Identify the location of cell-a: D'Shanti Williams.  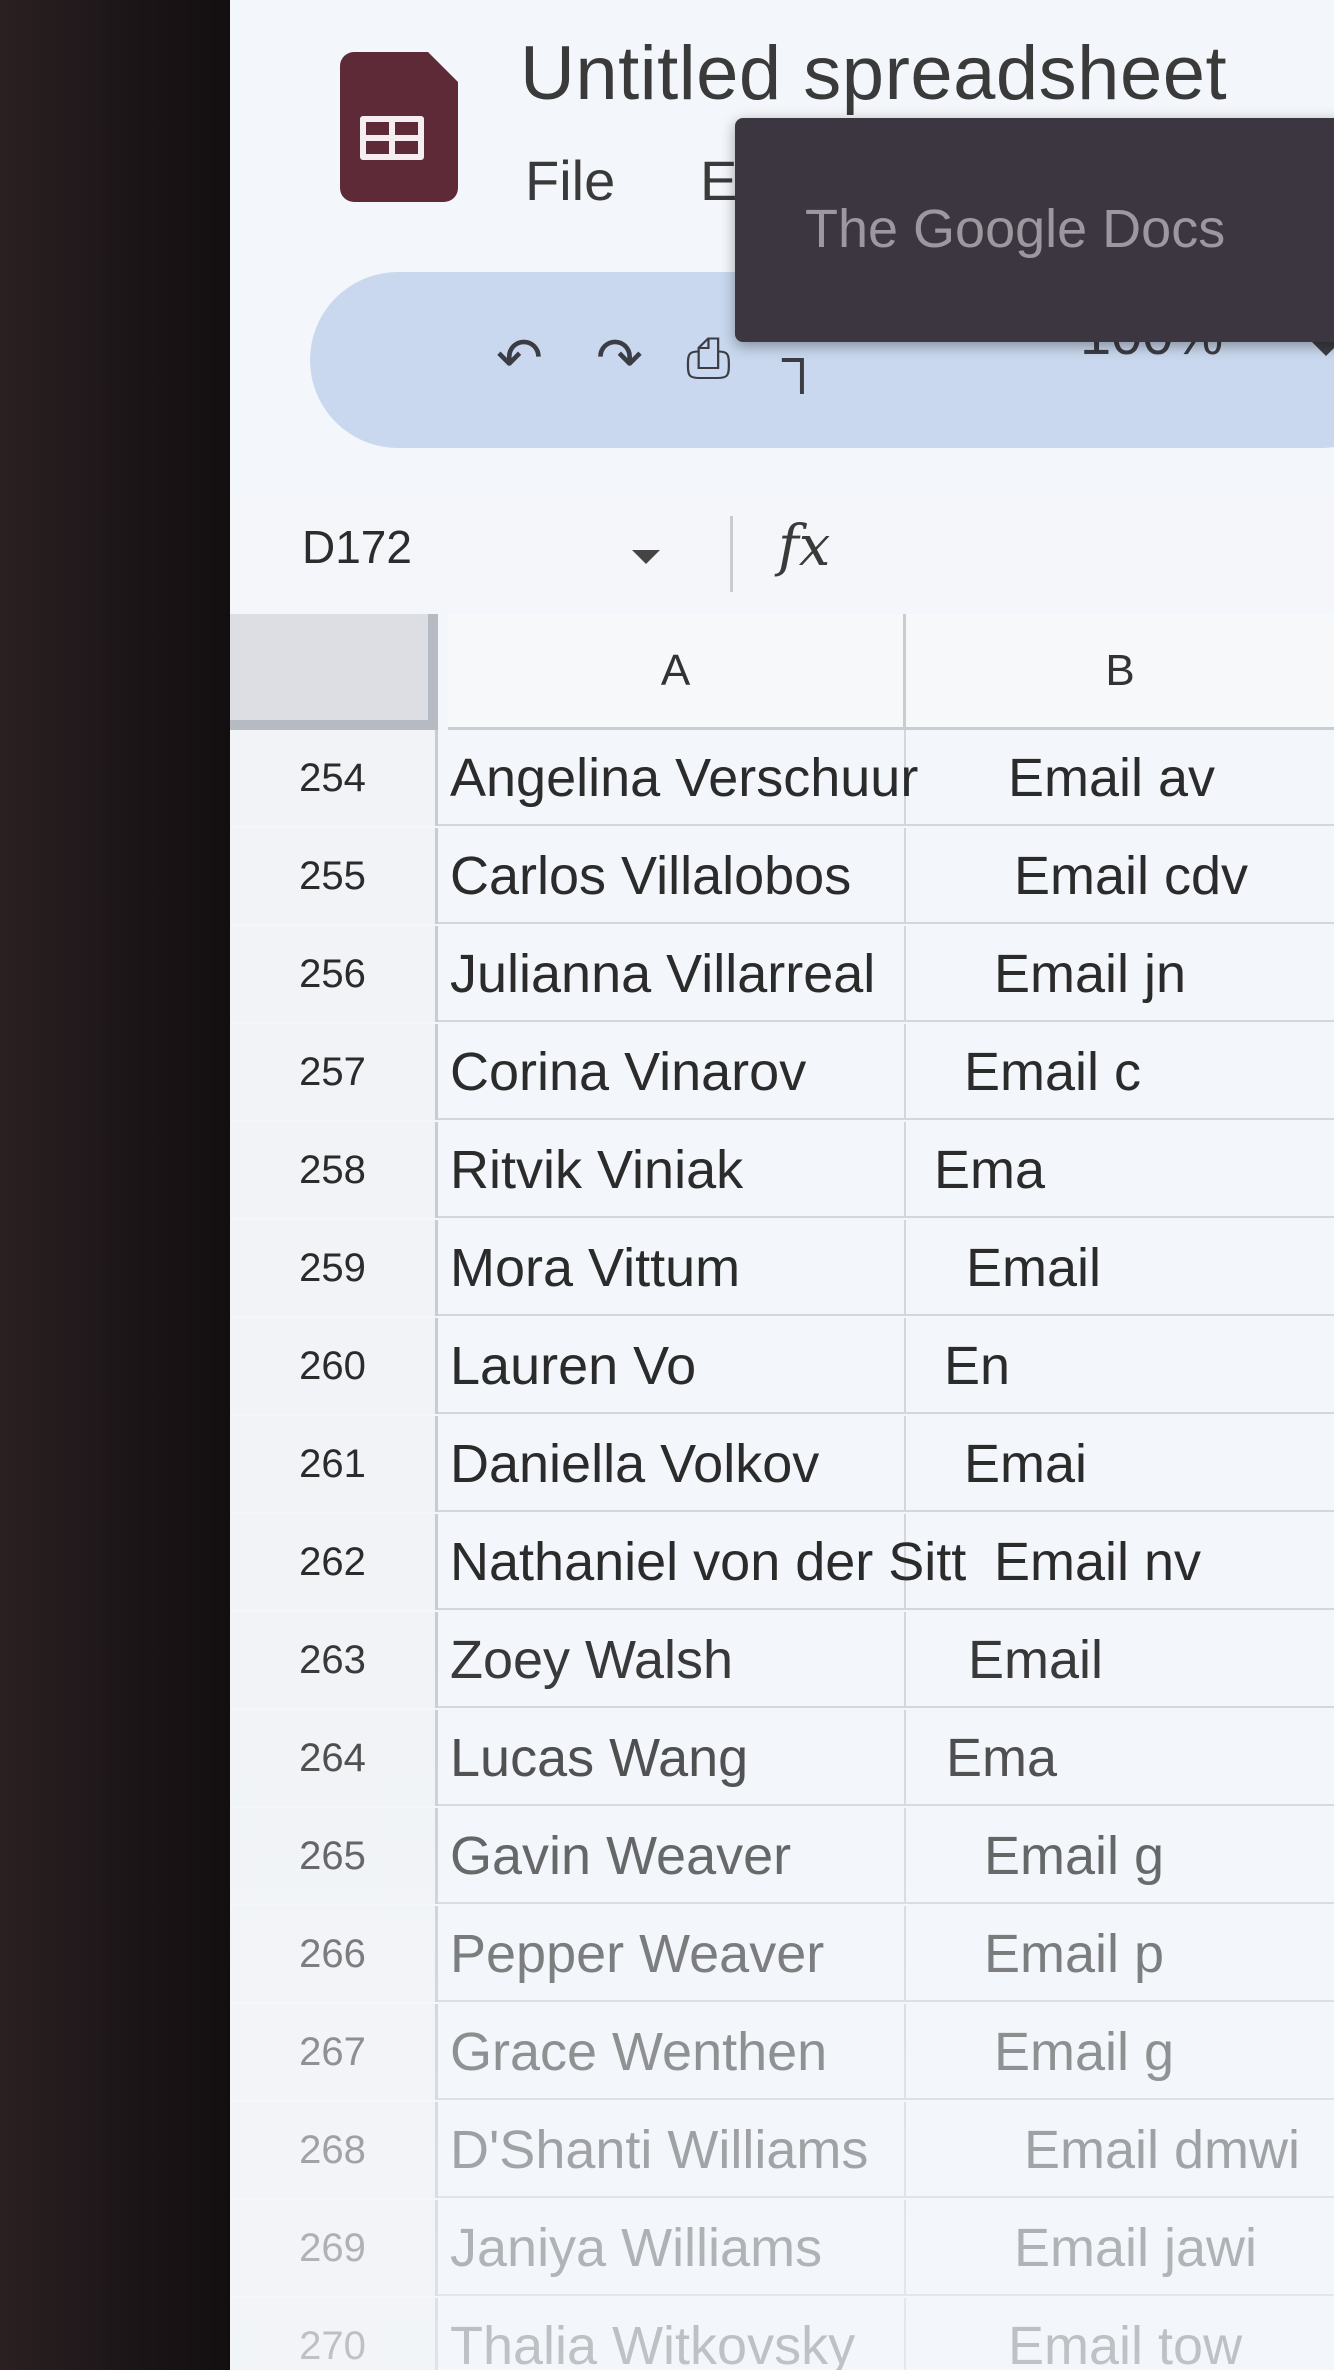
(672, 2150).